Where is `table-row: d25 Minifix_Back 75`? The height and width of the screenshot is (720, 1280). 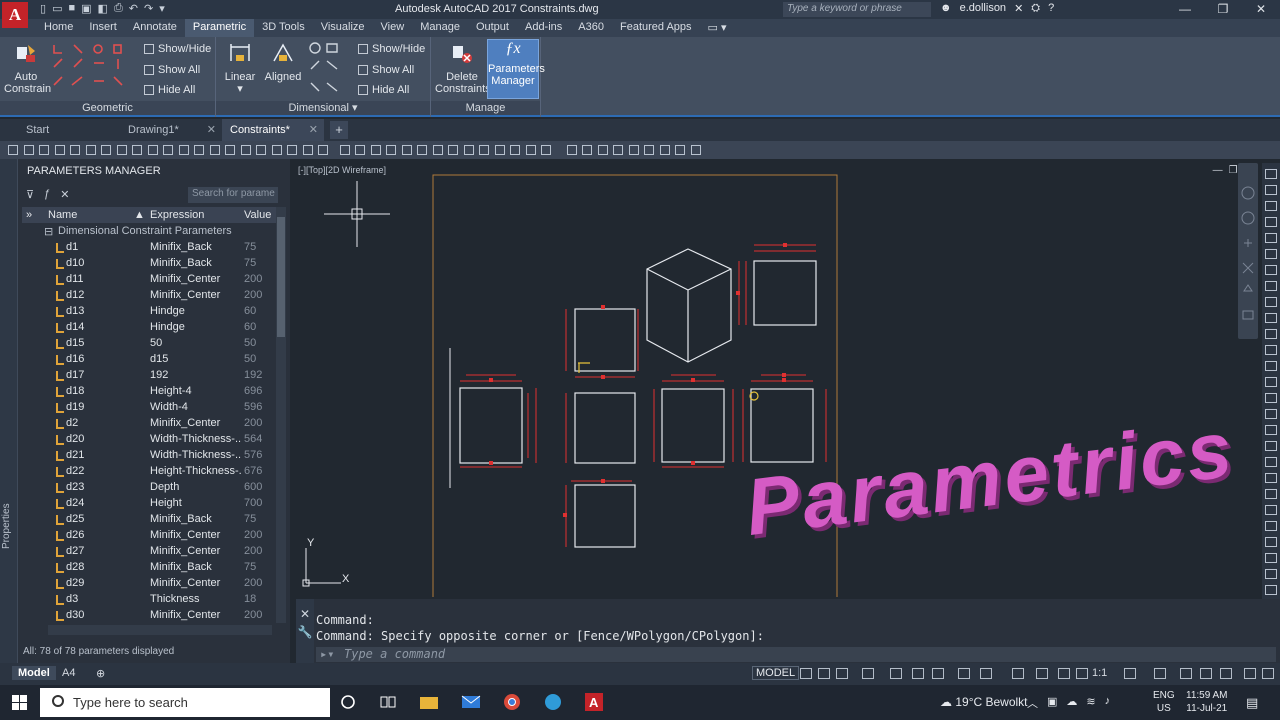 table-row: d25 Minifix_Back 75 is located at coordinates (150, 520).